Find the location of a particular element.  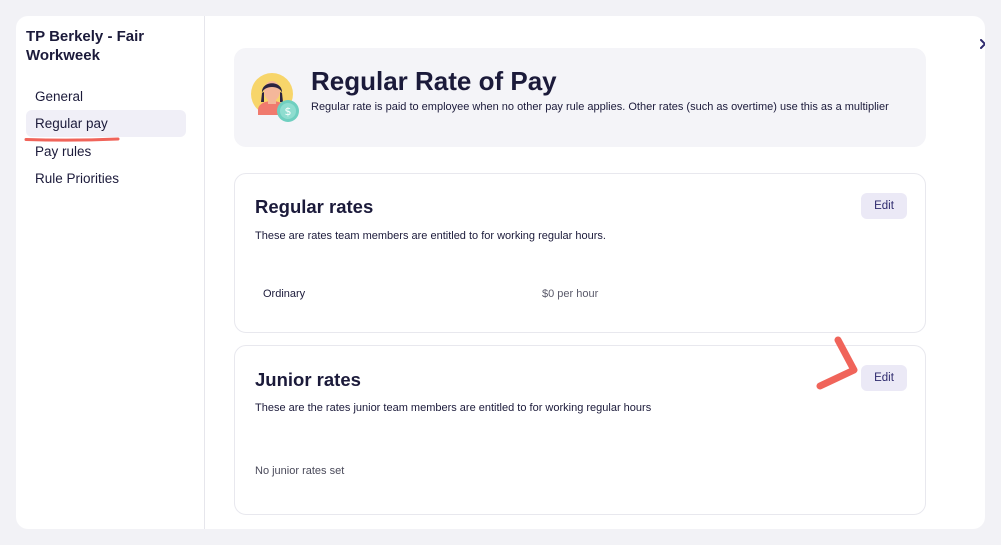

sidebar-item-pay-rules: Pay rules is located at coordinates (106, 151).